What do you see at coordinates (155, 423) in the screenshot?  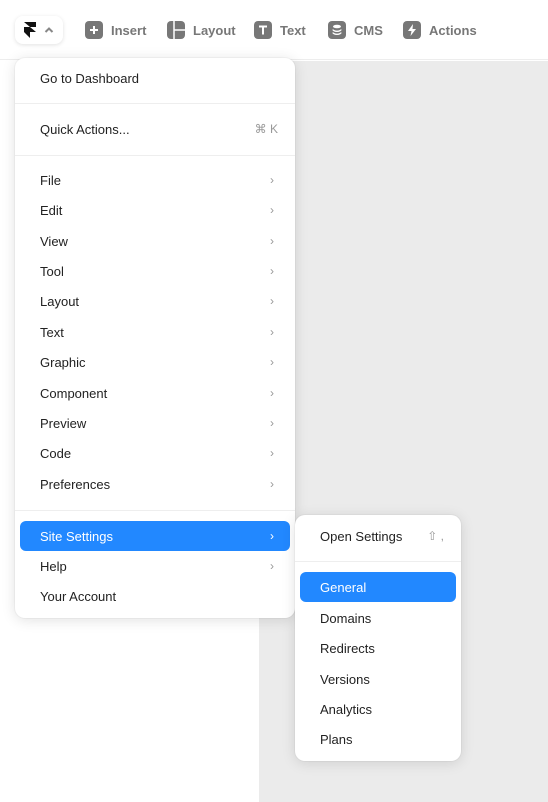 I see `menu-item-preview: Preview ›` at bounding box center [155, 423].